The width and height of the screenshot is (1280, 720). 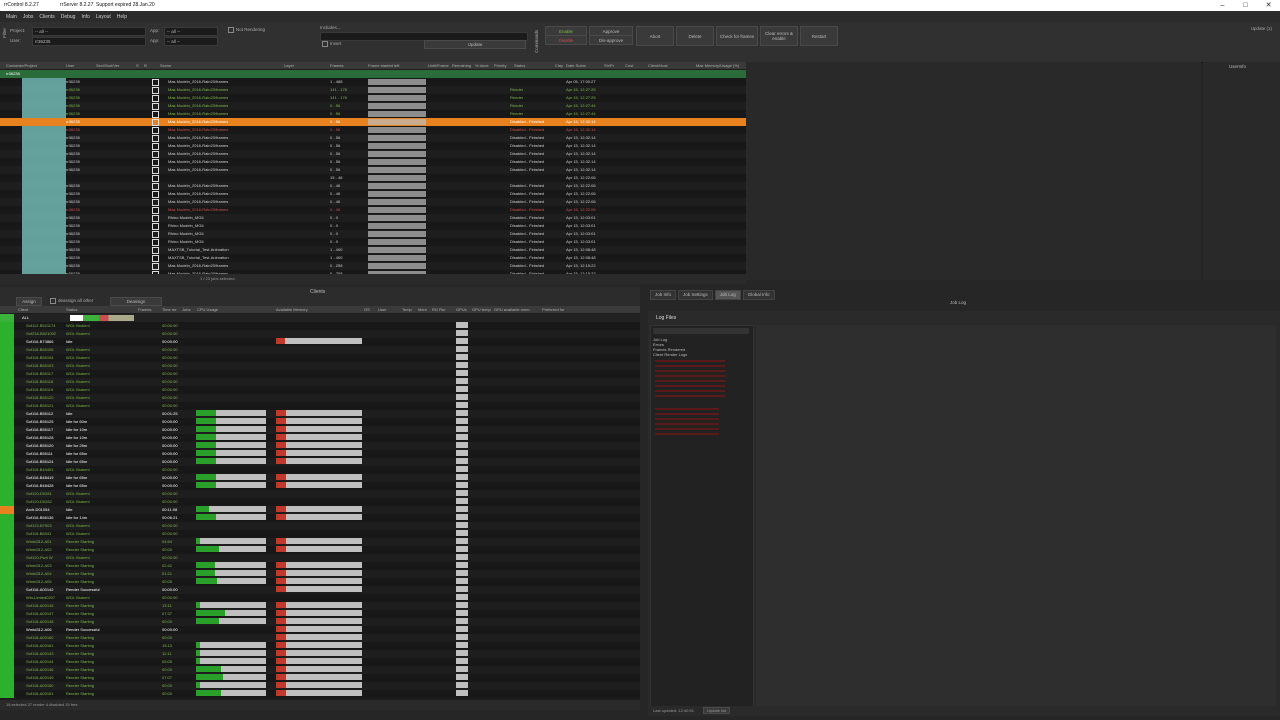 I want to click on client-row: Wmtd312-A06 Render Successful 00:00:00, so click(x=320, y=630).